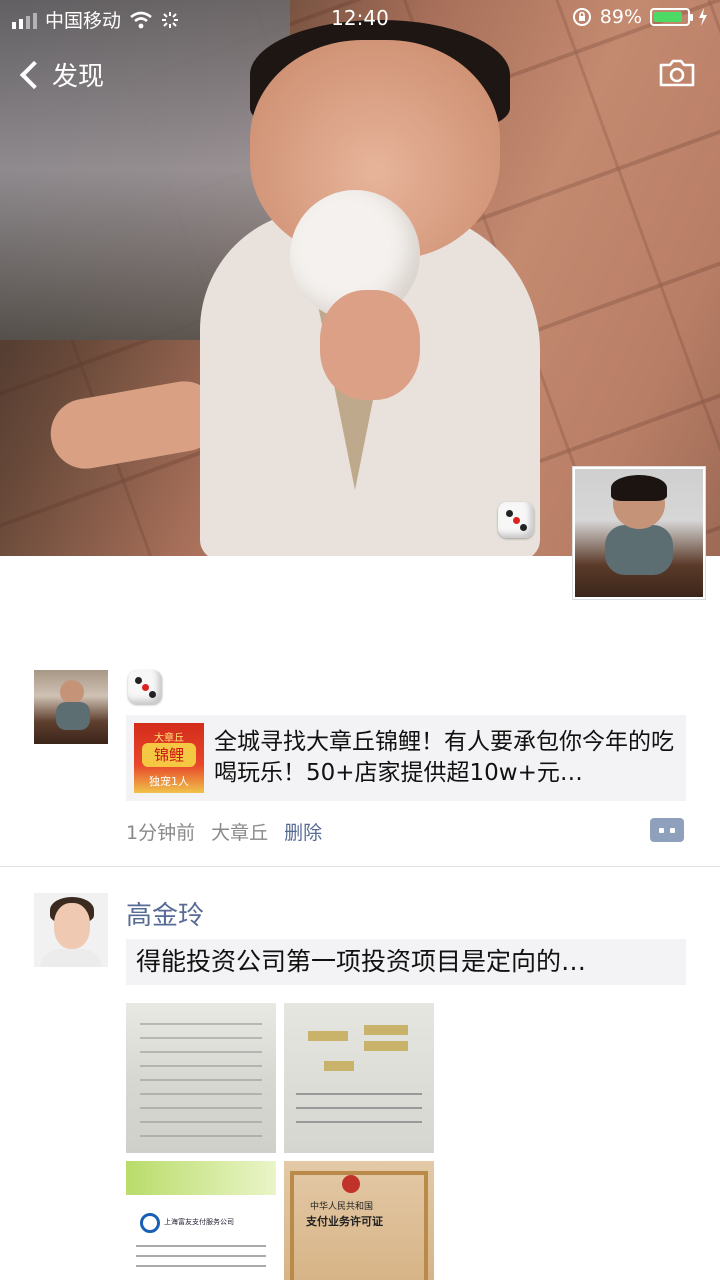 The height and width of the screenshot is (1280, 720). What do you see at coordinates (620, 17) in the screenshot?
I see `battery-percent: 89%` at bounding box center [620, 17].